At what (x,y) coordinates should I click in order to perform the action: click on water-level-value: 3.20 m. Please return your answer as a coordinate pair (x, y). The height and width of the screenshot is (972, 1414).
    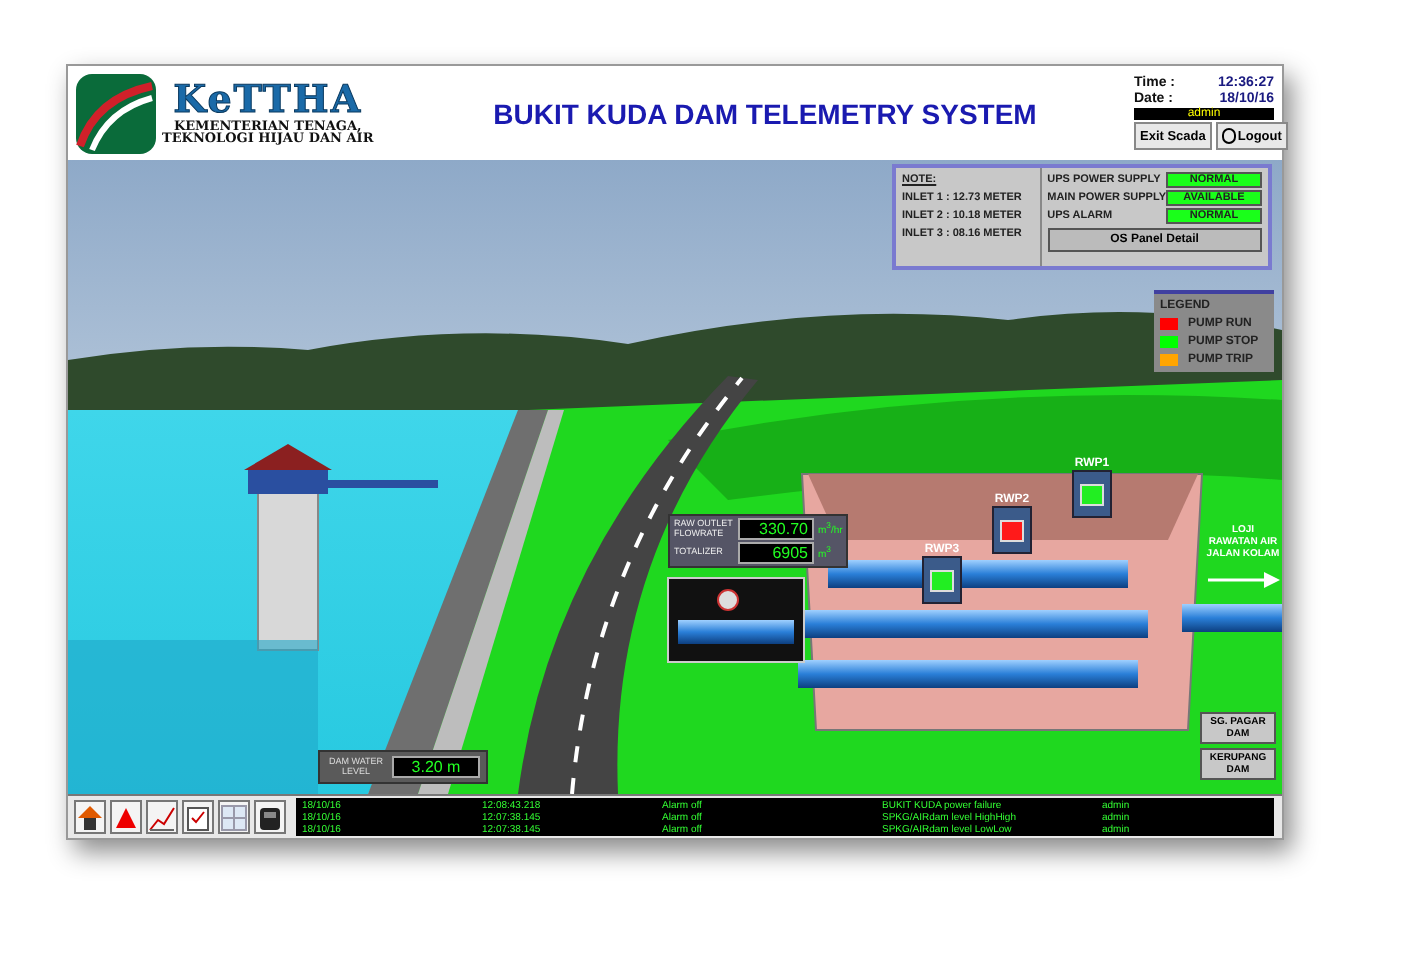
    Looking at the image, I should click on (436, 767).